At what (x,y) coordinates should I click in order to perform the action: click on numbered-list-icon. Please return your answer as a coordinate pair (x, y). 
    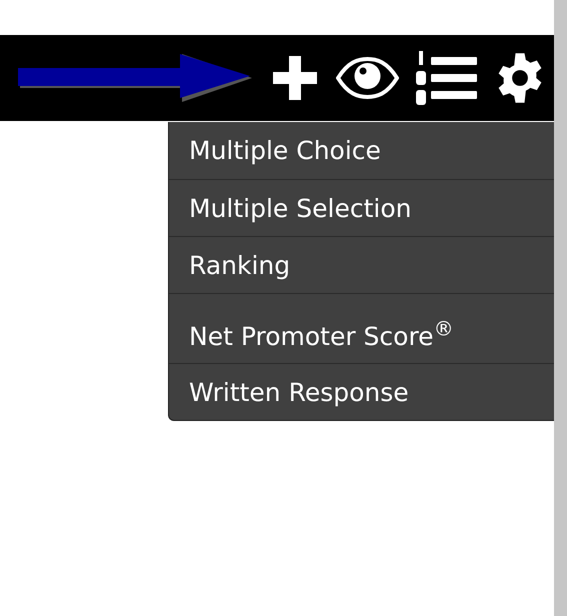
    Looking at the image, I should click on (446, 78).